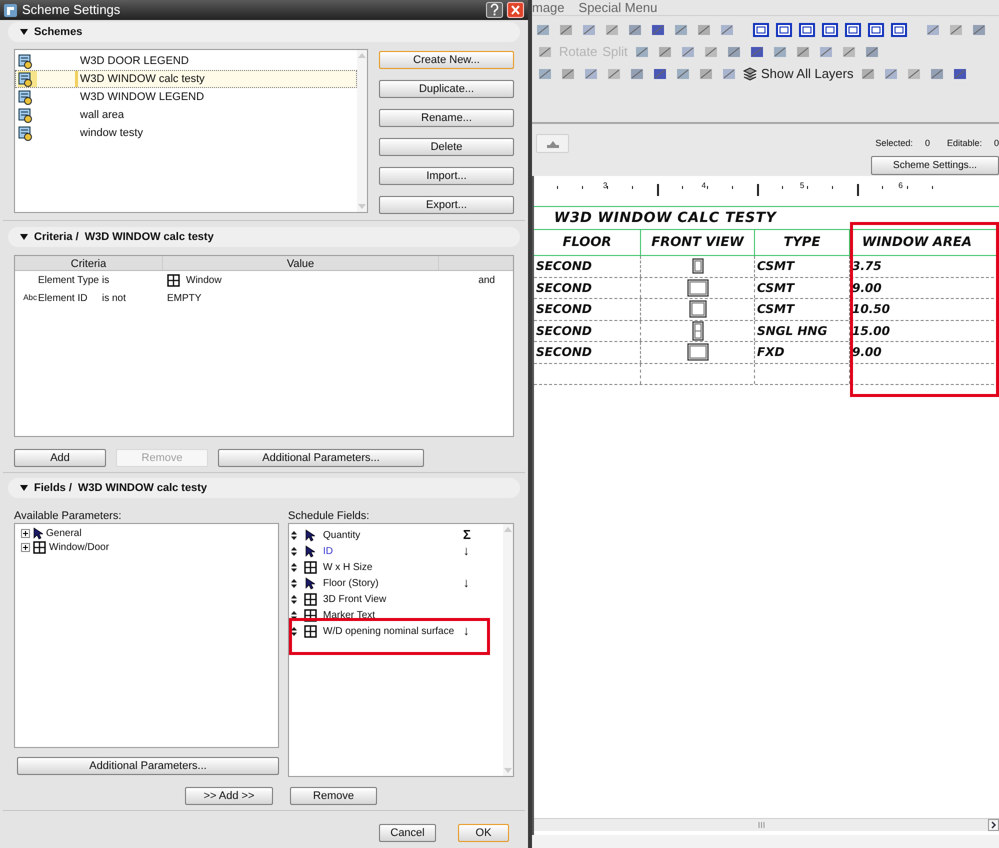 This screenshot has height=848, width=999. I want to click on schedule-field: 3D Front View, so click(397, 599).